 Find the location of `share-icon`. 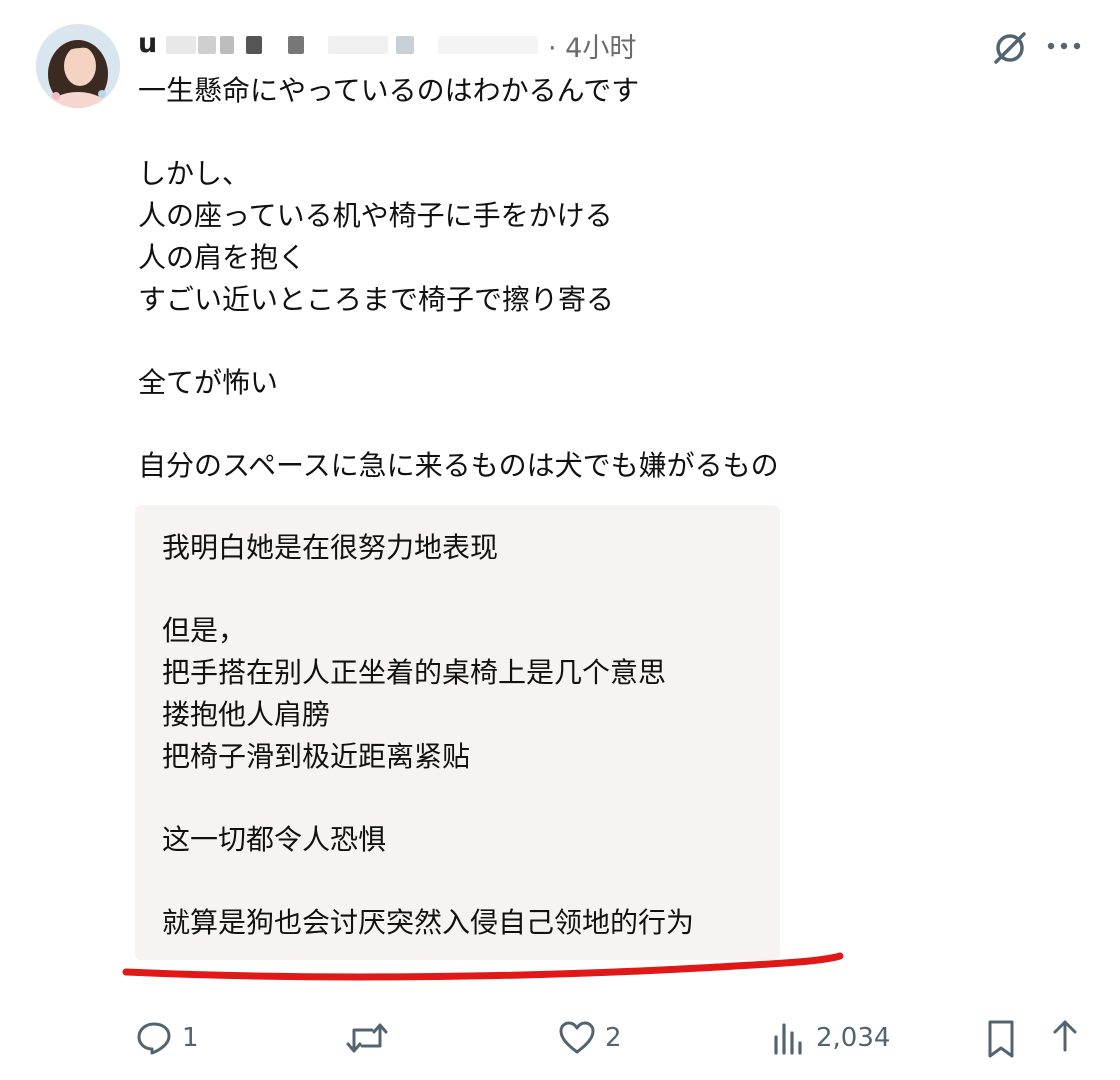

share-icon is located at coordinates (1065, 1036).